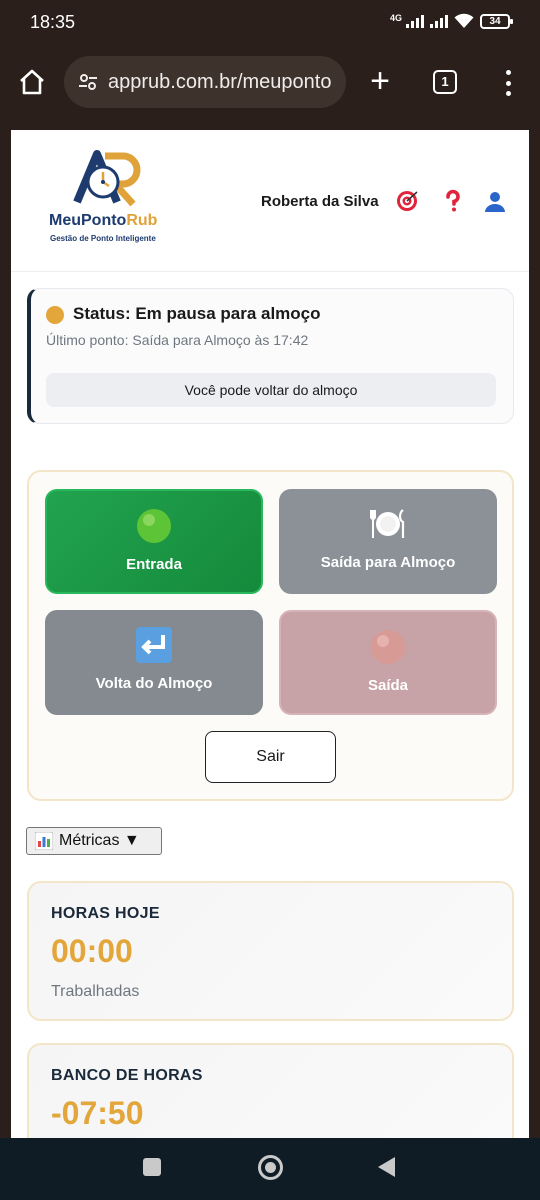 The width and height of the screenshot is (540, 1200). Describe the element at coordinates (271, 390) in the screenshot. I see `status-hint: Você pode voltar do almoço` at that location.